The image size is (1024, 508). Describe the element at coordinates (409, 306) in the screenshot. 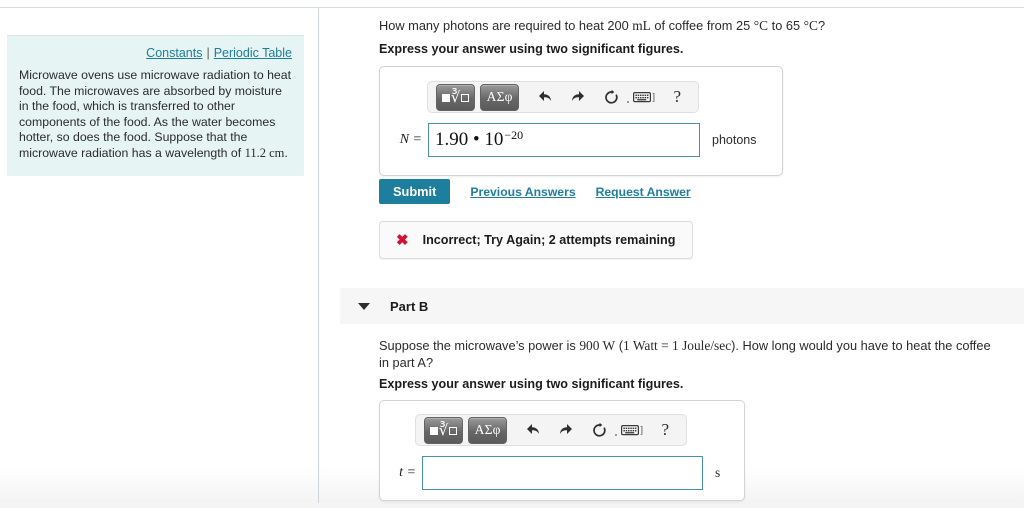

I see `part-b-title: Part B` at that location.